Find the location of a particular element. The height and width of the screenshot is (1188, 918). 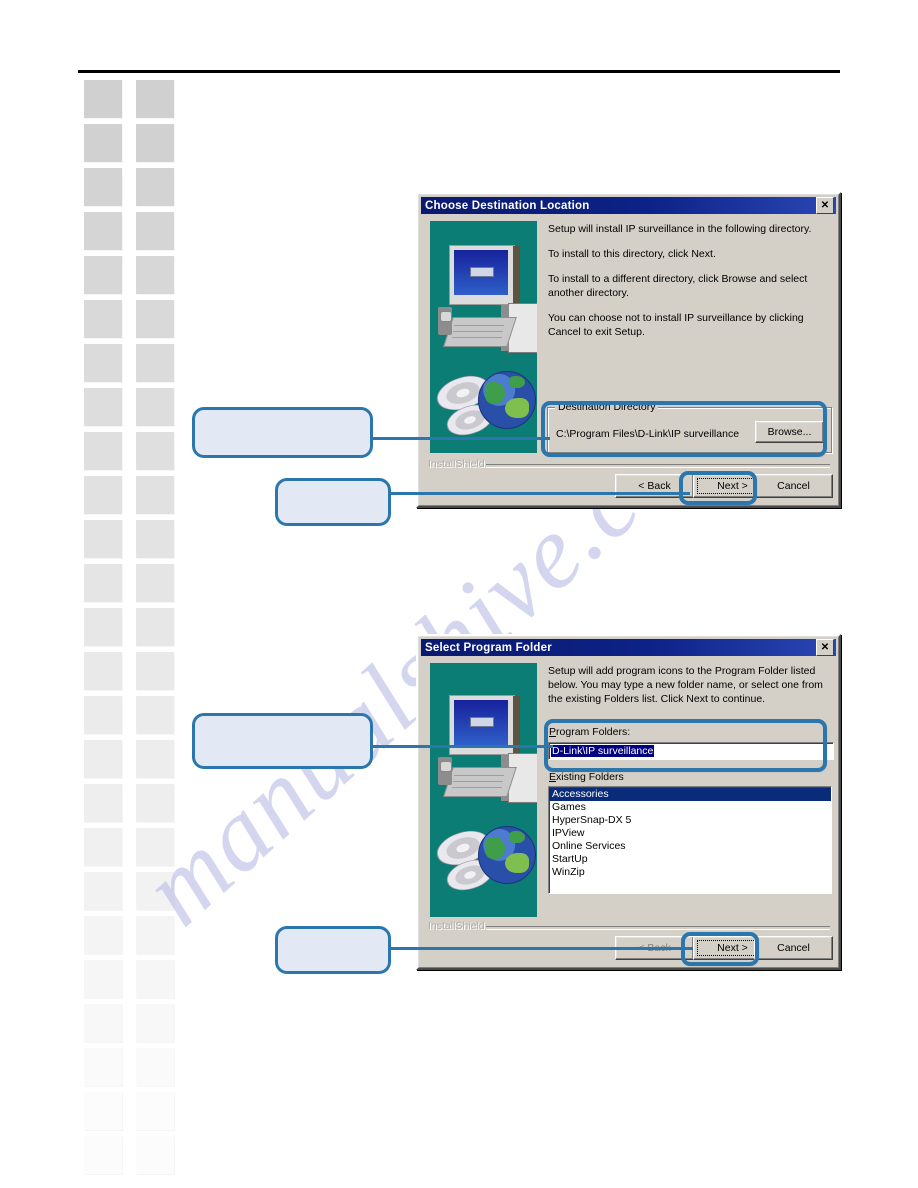

dialog2-footer-divider is located at coordinates (658, 928).